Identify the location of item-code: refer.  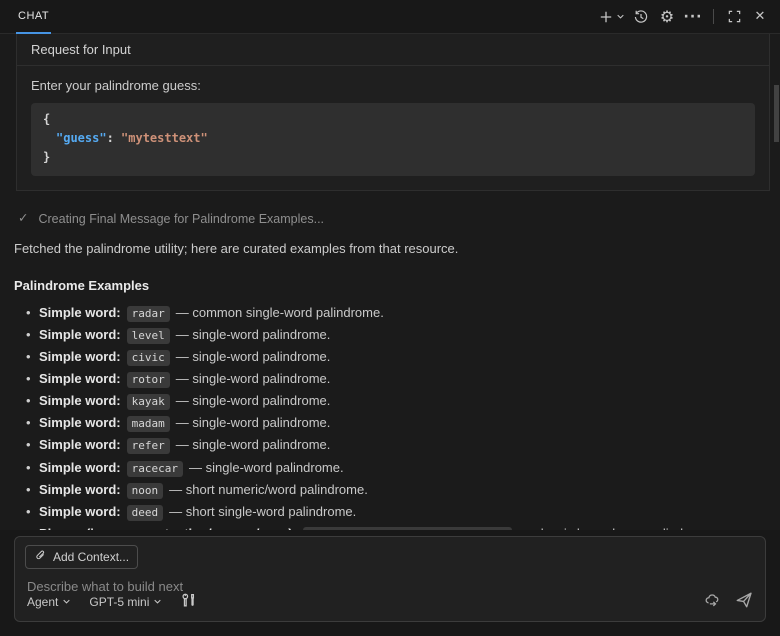
(148, 446).